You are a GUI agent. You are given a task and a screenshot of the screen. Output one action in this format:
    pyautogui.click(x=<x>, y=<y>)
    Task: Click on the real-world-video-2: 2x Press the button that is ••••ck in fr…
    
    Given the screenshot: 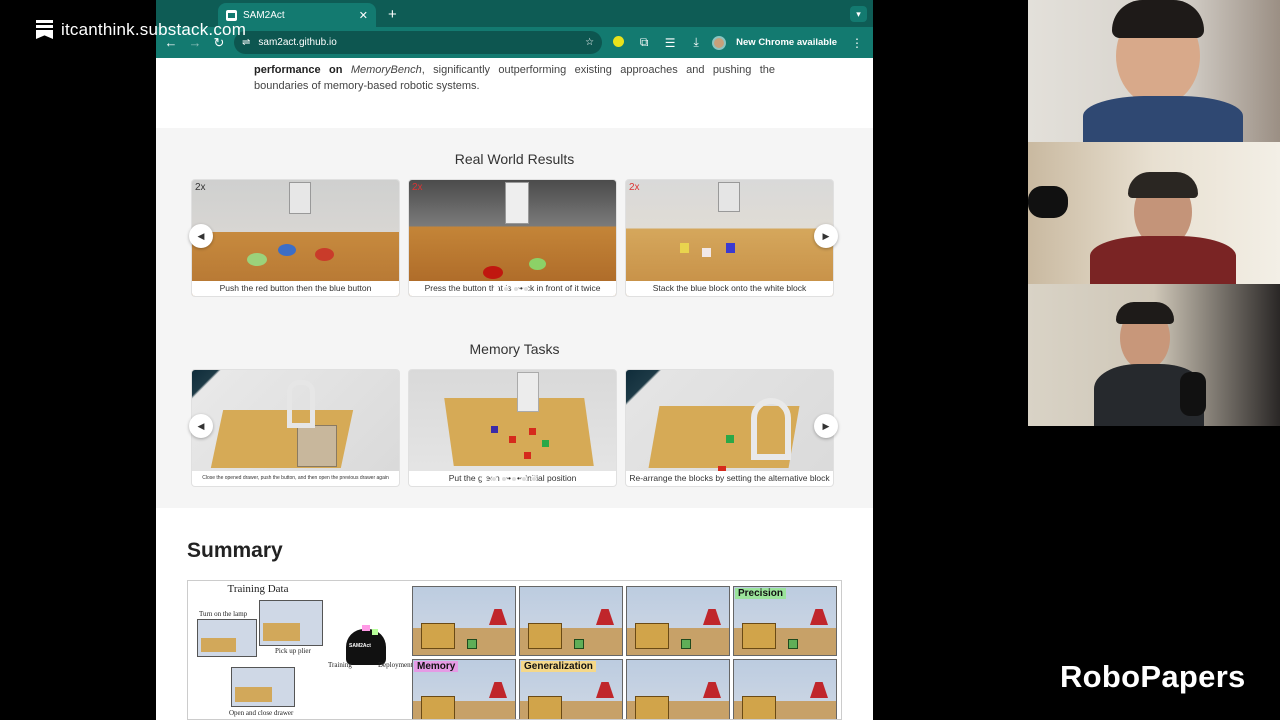 What is the action you would take?
    pyautogui.click(x=512, y=238)
    